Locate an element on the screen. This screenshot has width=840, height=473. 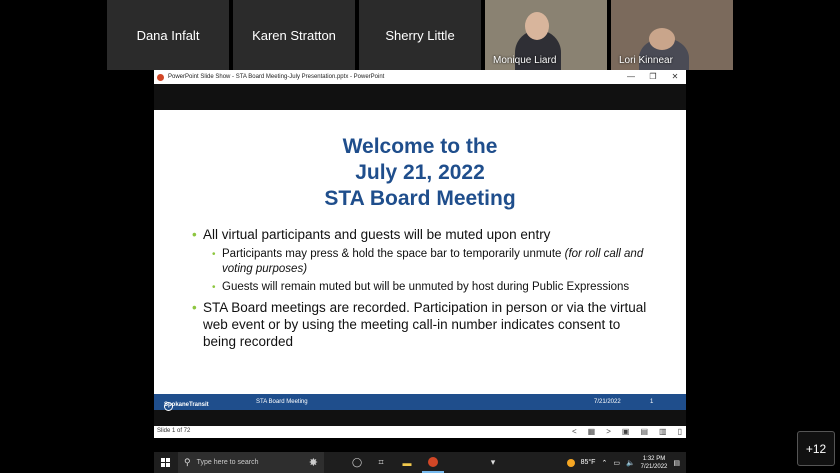
windows-start-icon is located at coordinates (165, 462).